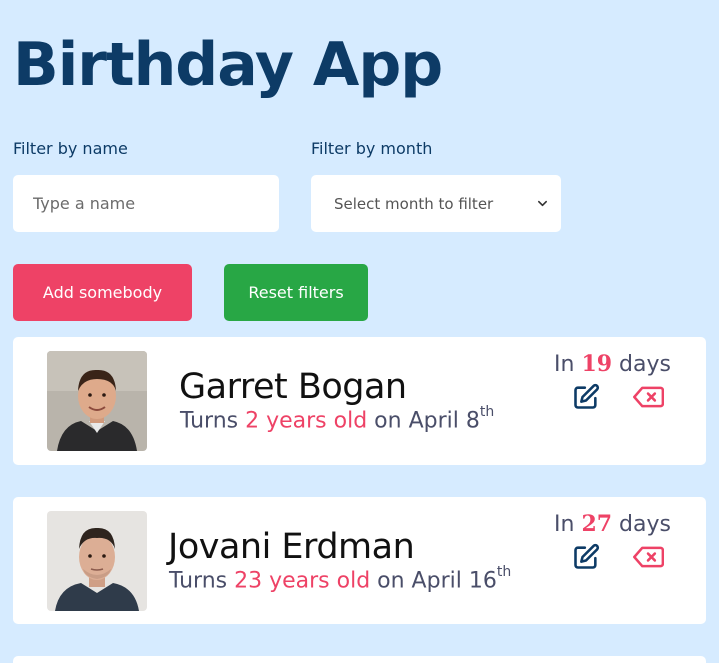  I want to click on birthday-info: Turns 23 years old on April 16th, so click(340, 579).